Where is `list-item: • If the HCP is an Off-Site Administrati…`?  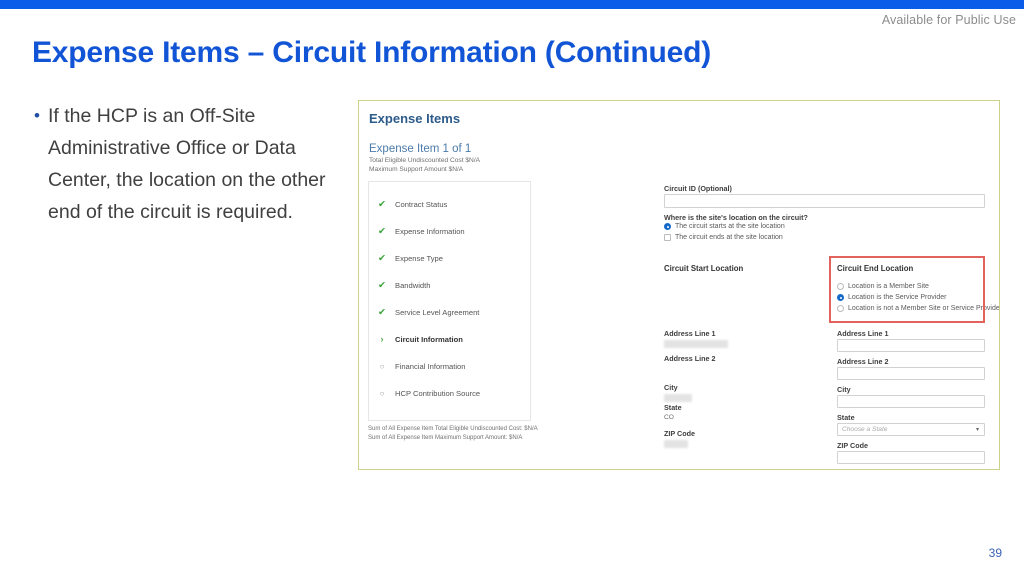 list-item: • If the HCP is an Off-Site Administrati… is located at coordinates (185, 164).